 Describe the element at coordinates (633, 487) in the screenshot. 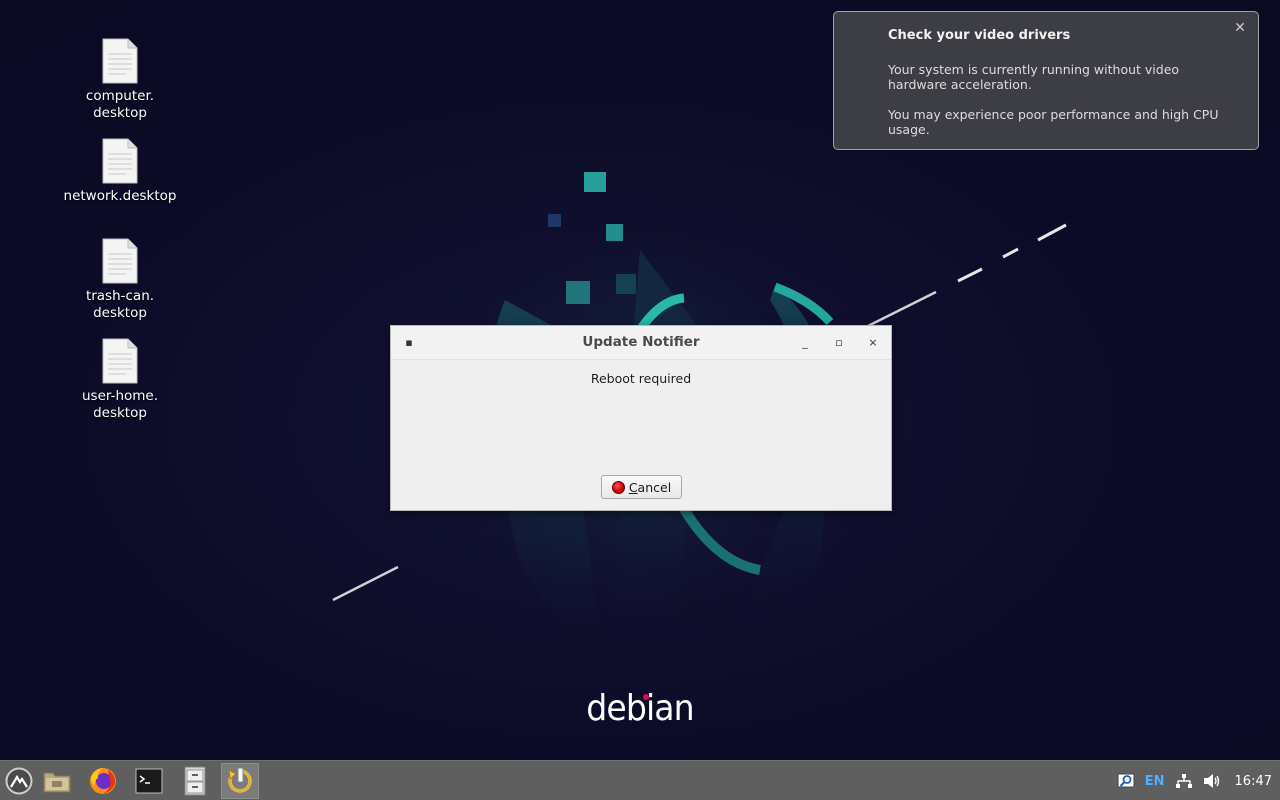

I see `cancel-mnemonic: C` at that location.